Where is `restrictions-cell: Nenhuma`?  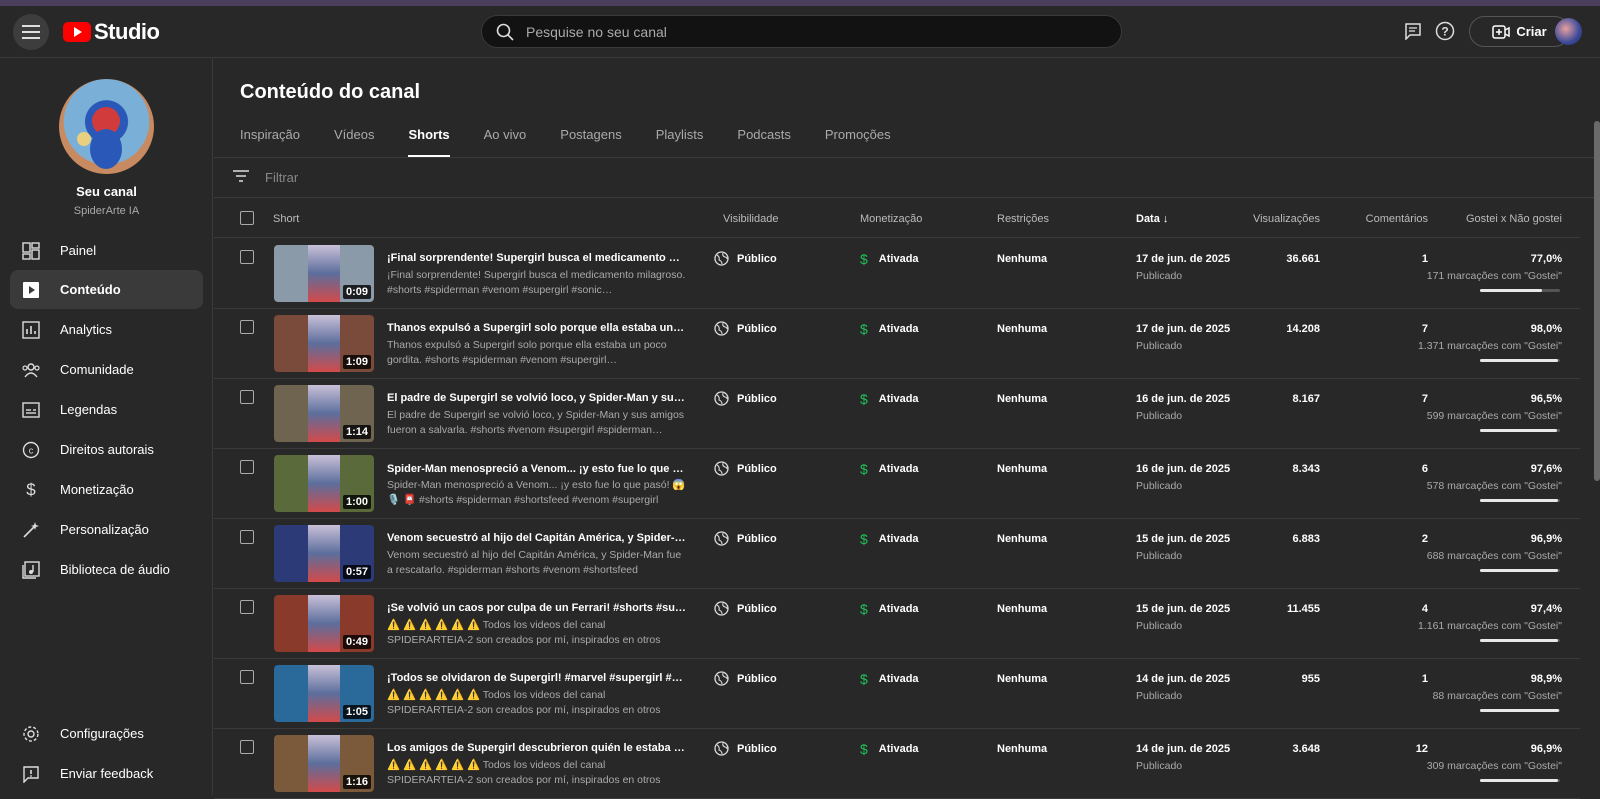 restrictions-cell: Nenhuma is located at coordinates (1022, 679).